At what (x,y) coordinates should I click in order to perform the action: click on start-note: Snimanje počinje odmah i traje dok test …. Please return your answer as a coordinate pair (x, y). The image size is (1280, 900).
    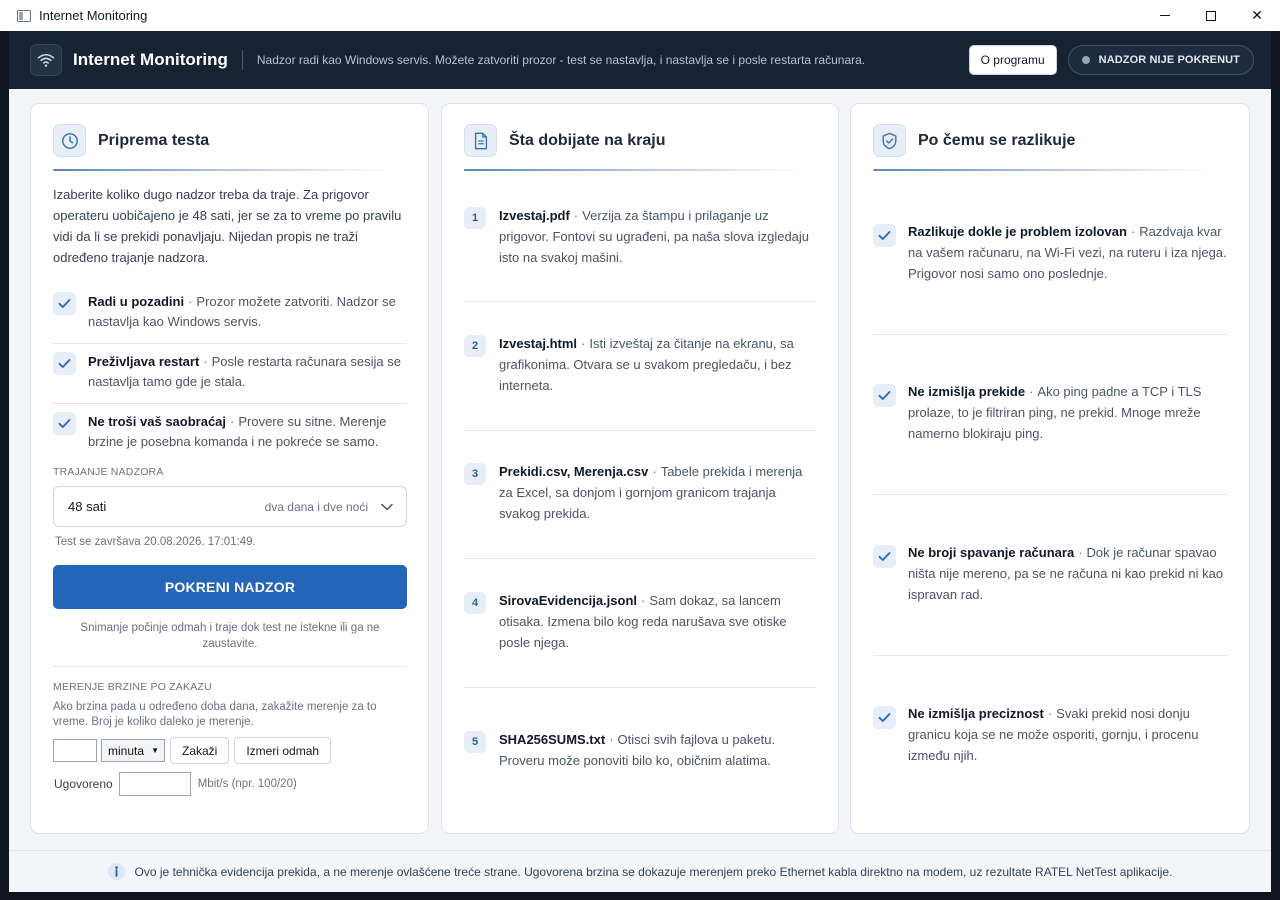
    Looking at the image, I should click on (230, 636).